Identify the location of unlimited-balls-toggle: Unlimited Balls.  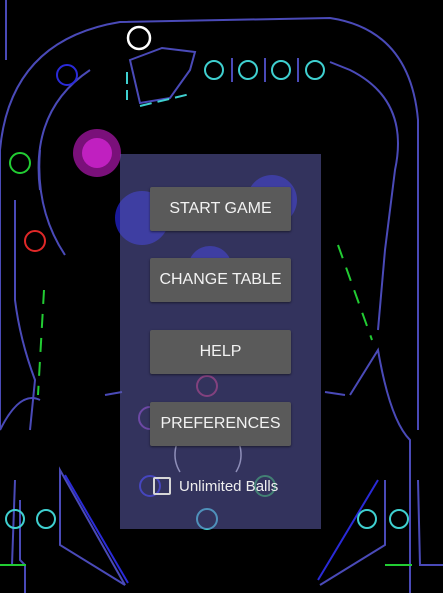
(215, 486).